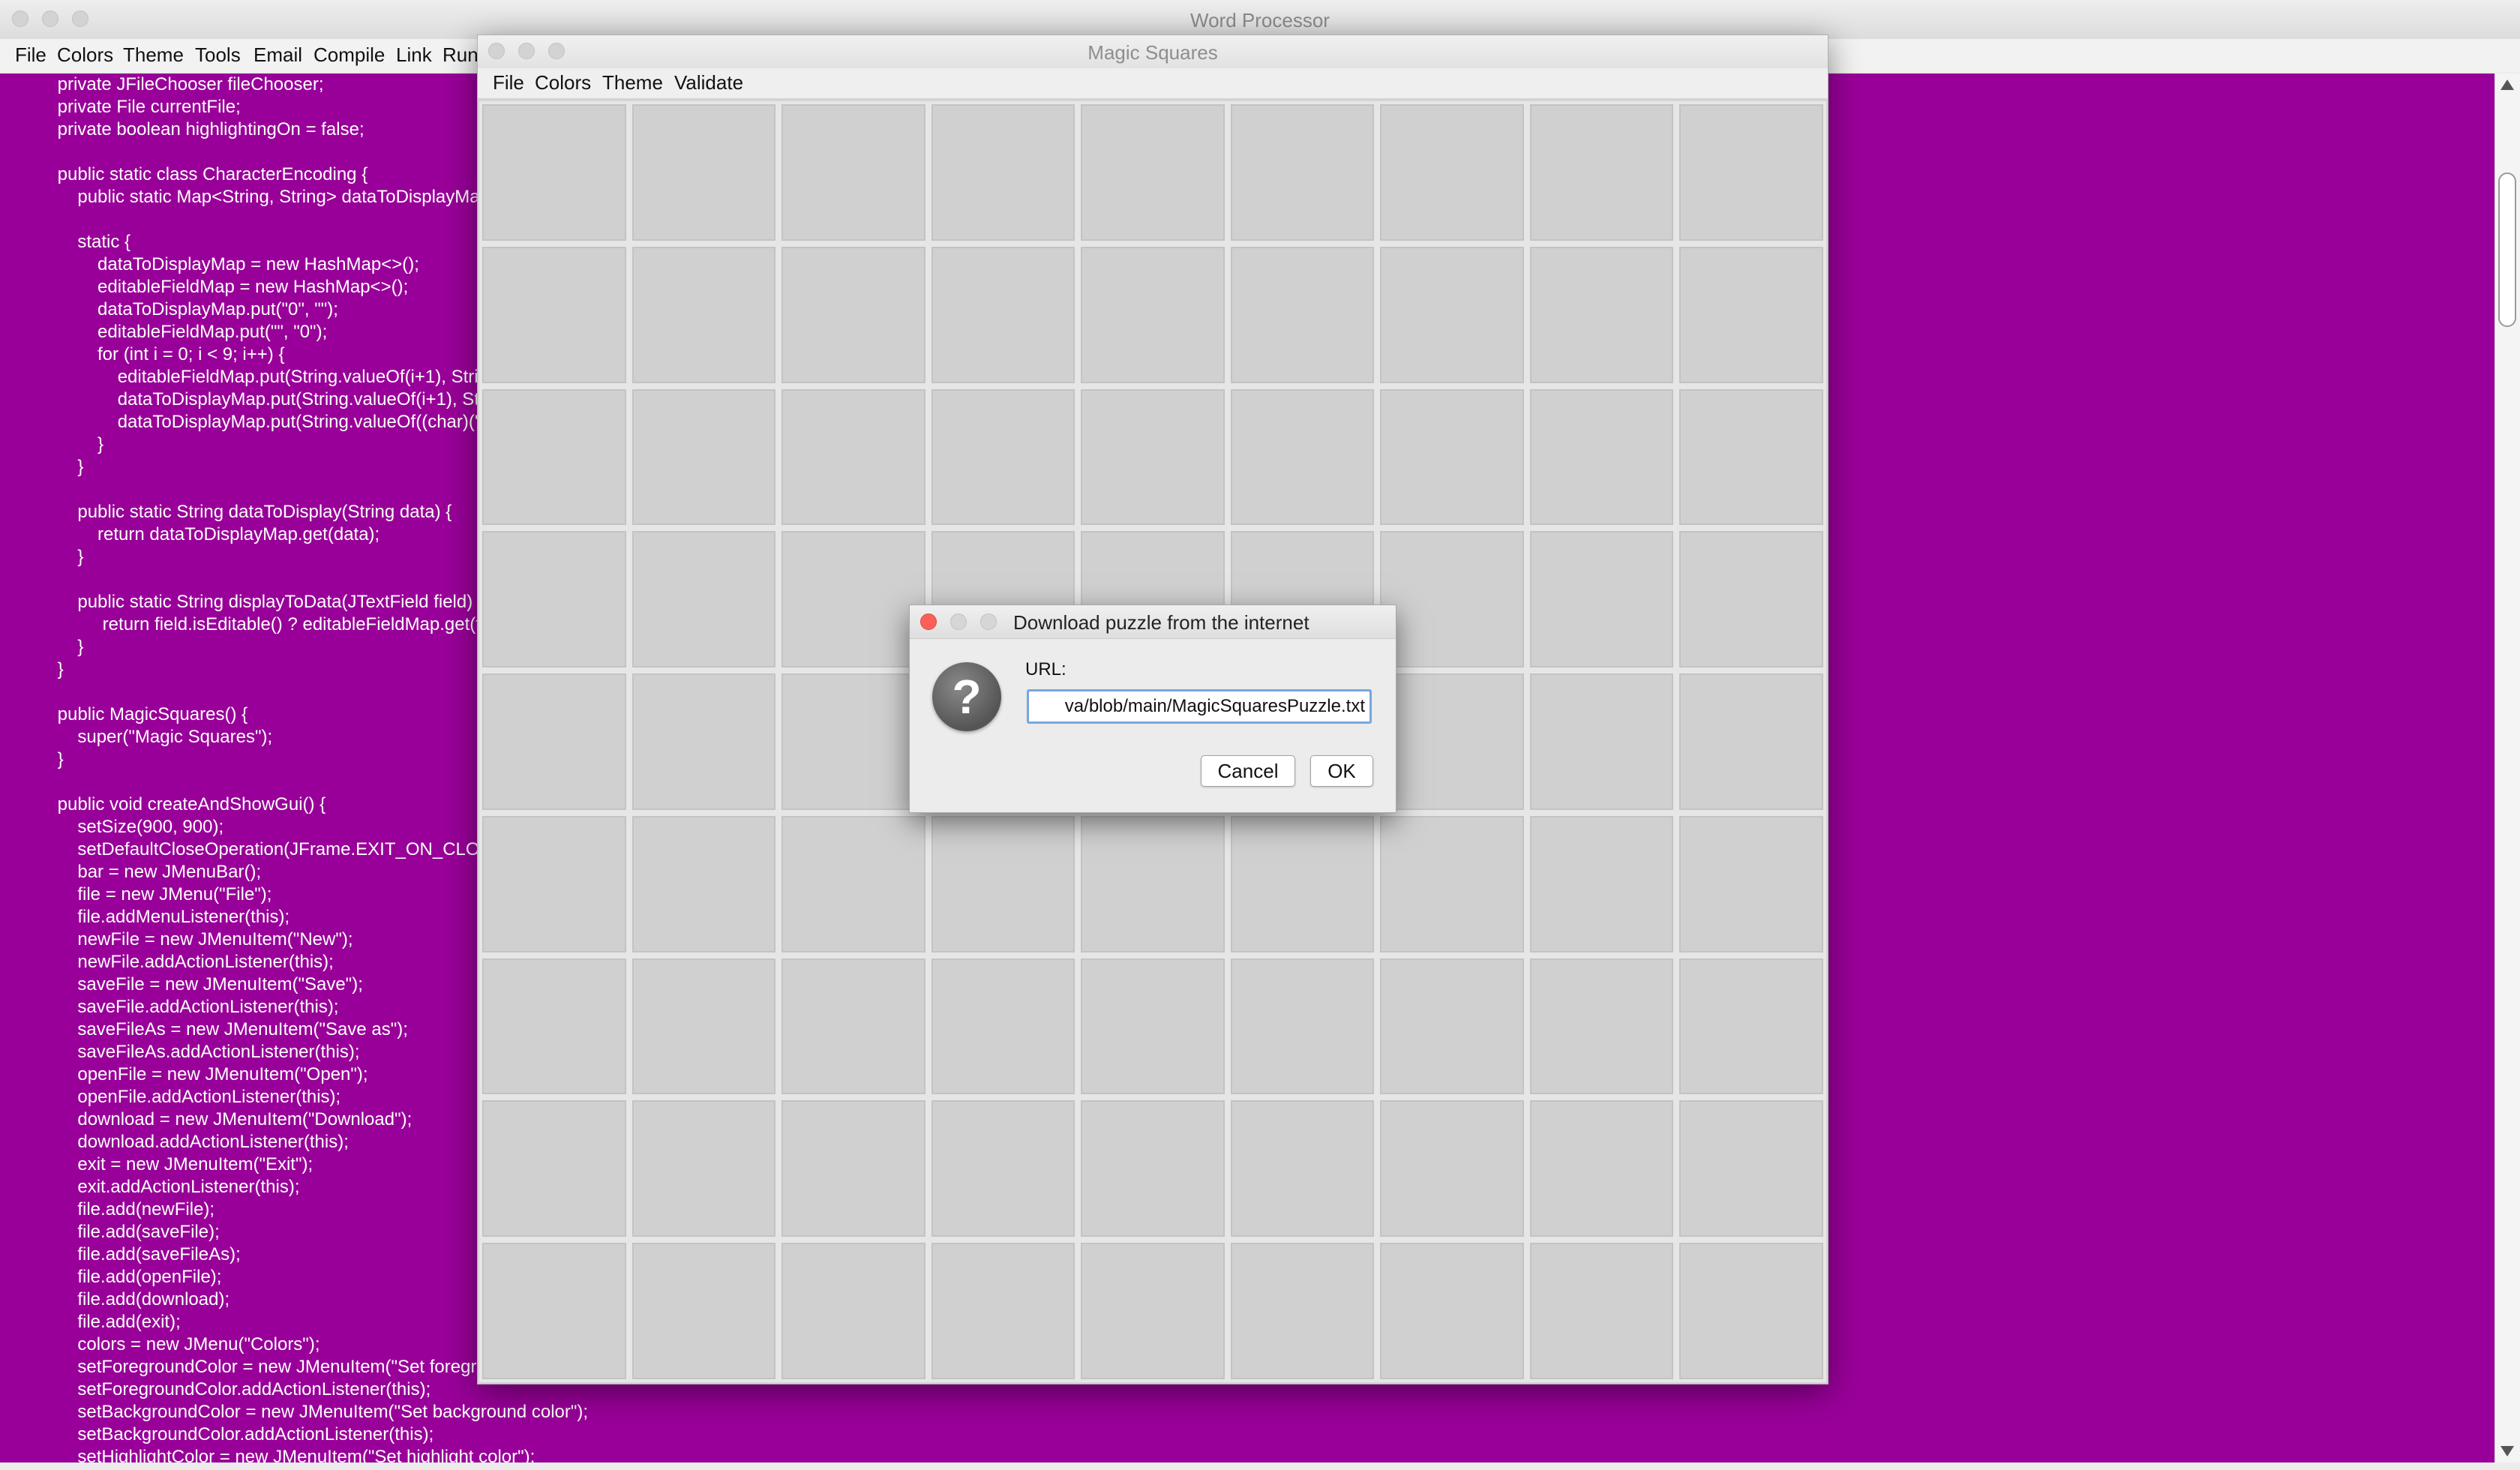 This screenshot has width=2520, height=1470. I want to click on scrollbar-thumb, so click(2507, 249).